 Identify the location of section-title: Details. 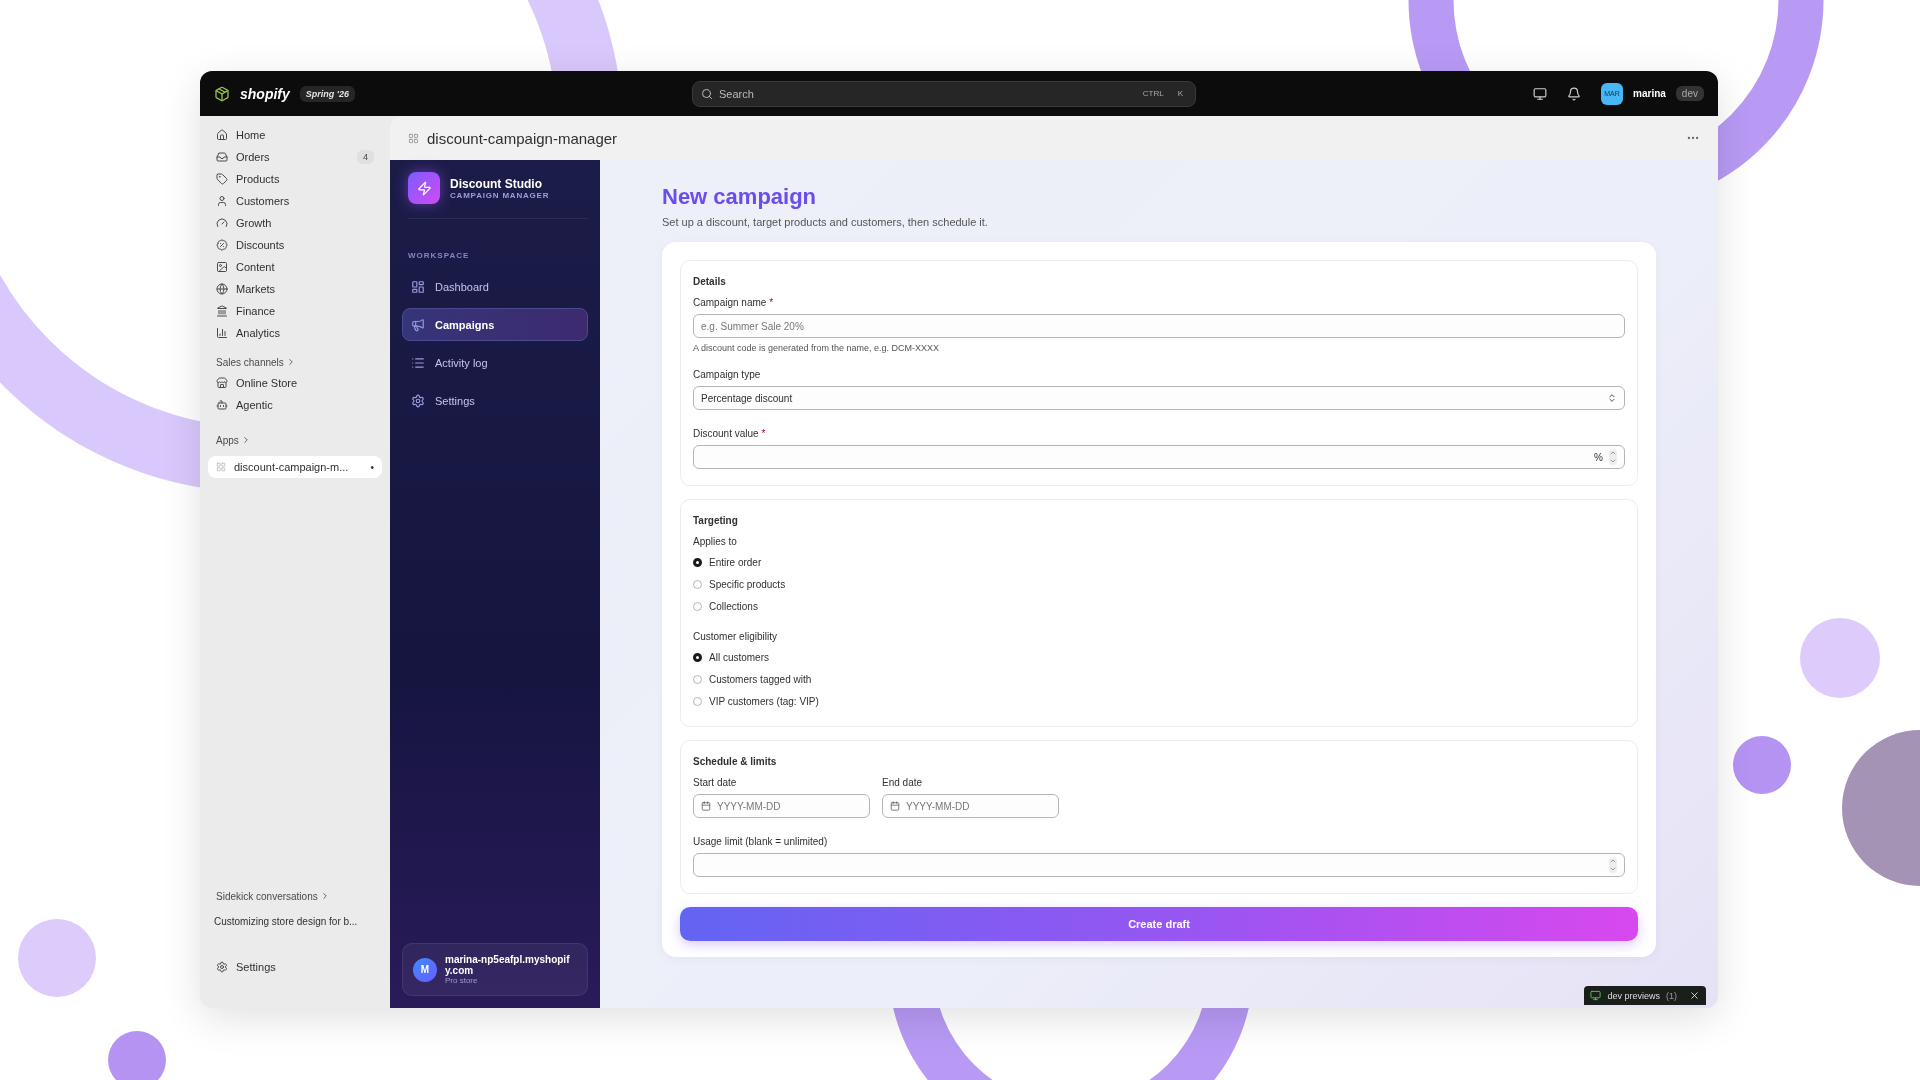
(710, 281).